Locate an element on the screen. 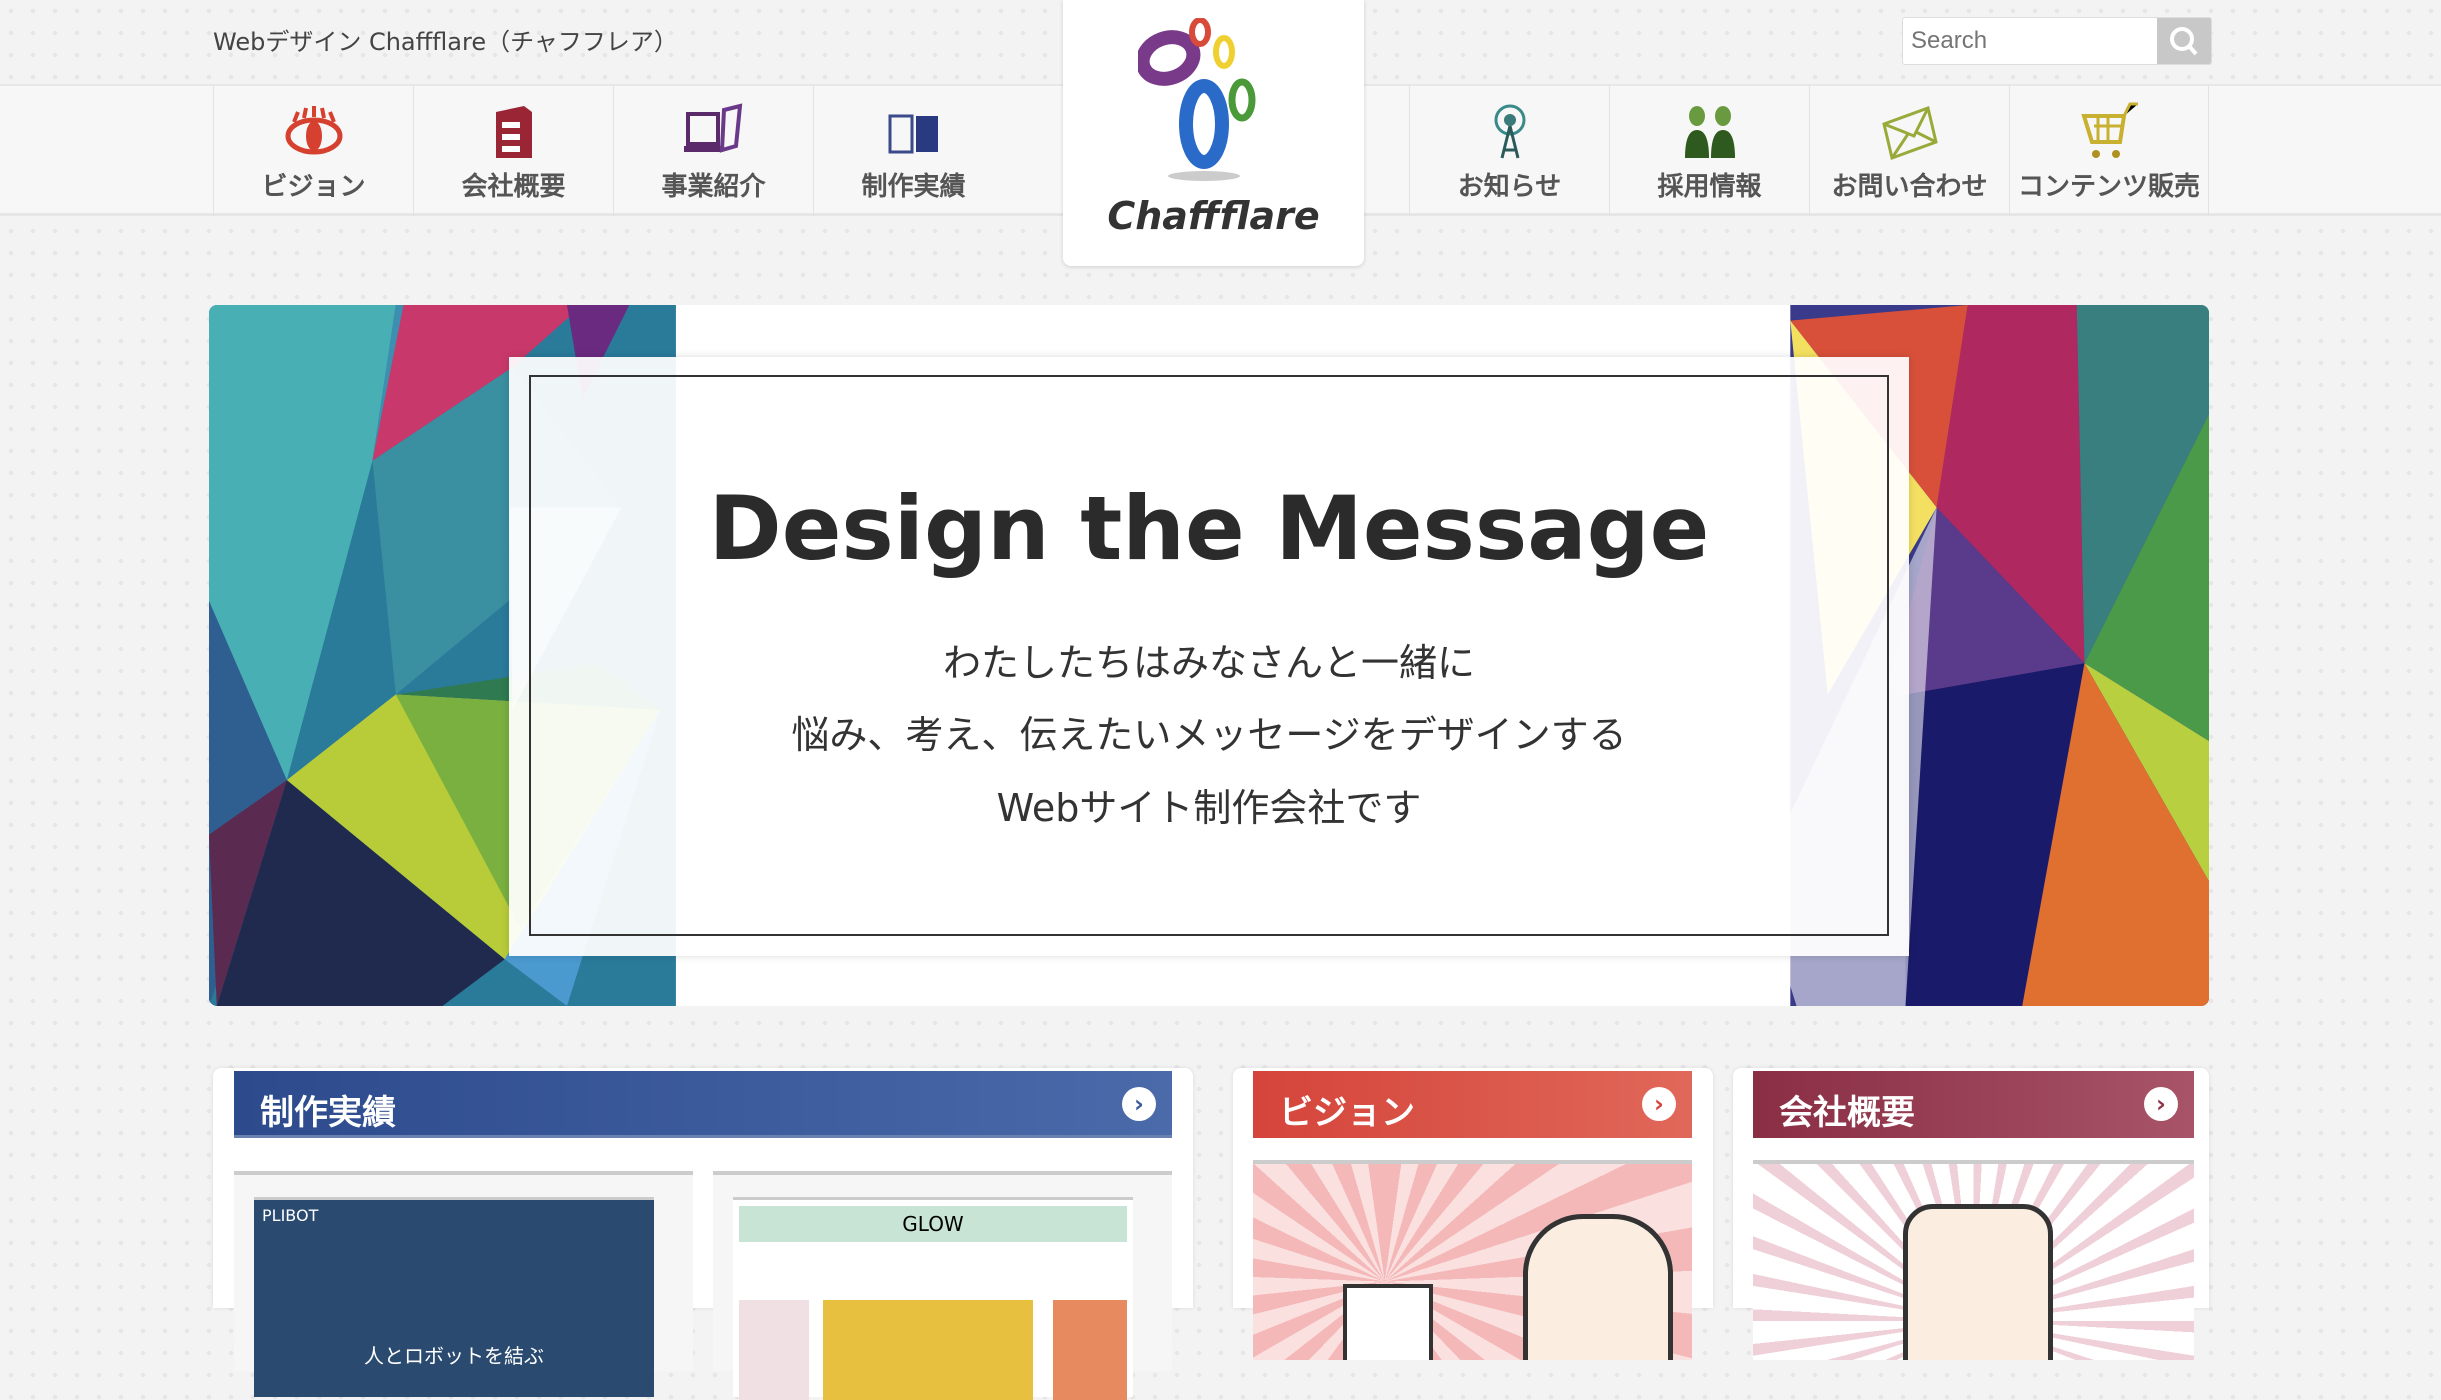  search-icon is located at coordinates (2184, 41).